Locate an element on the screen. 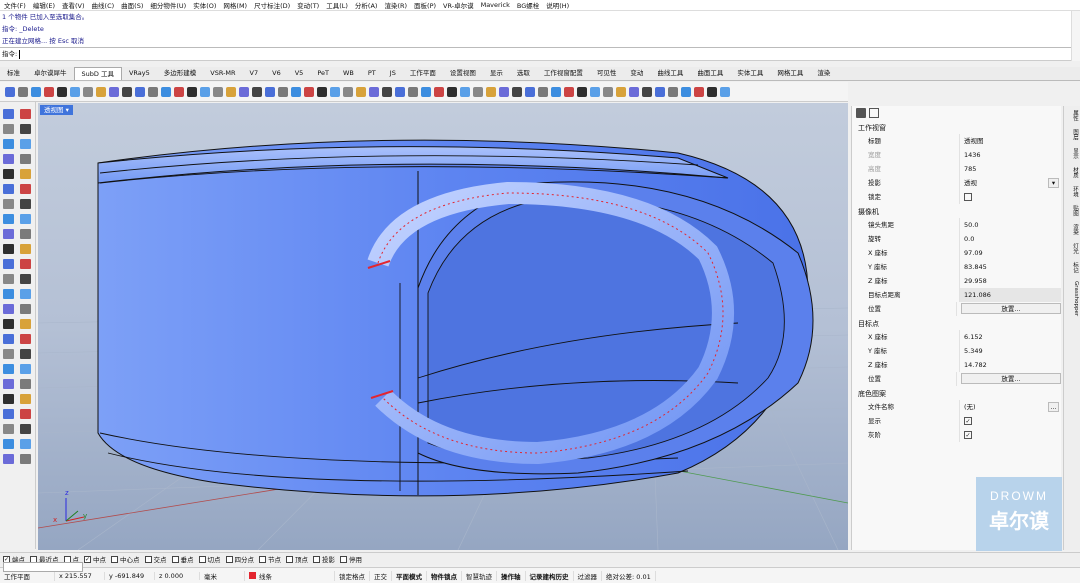  toolbar-tab: 设置视图 is located at coordinates (463, 73).